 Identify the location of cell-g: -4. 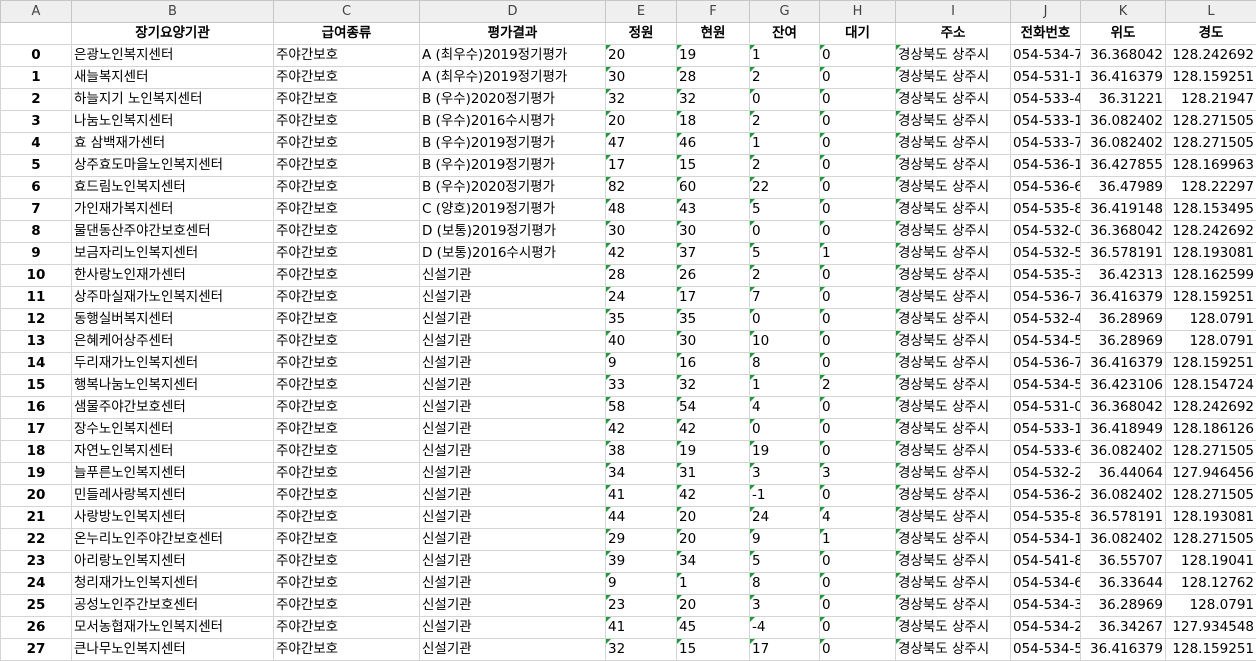
(785, 628).